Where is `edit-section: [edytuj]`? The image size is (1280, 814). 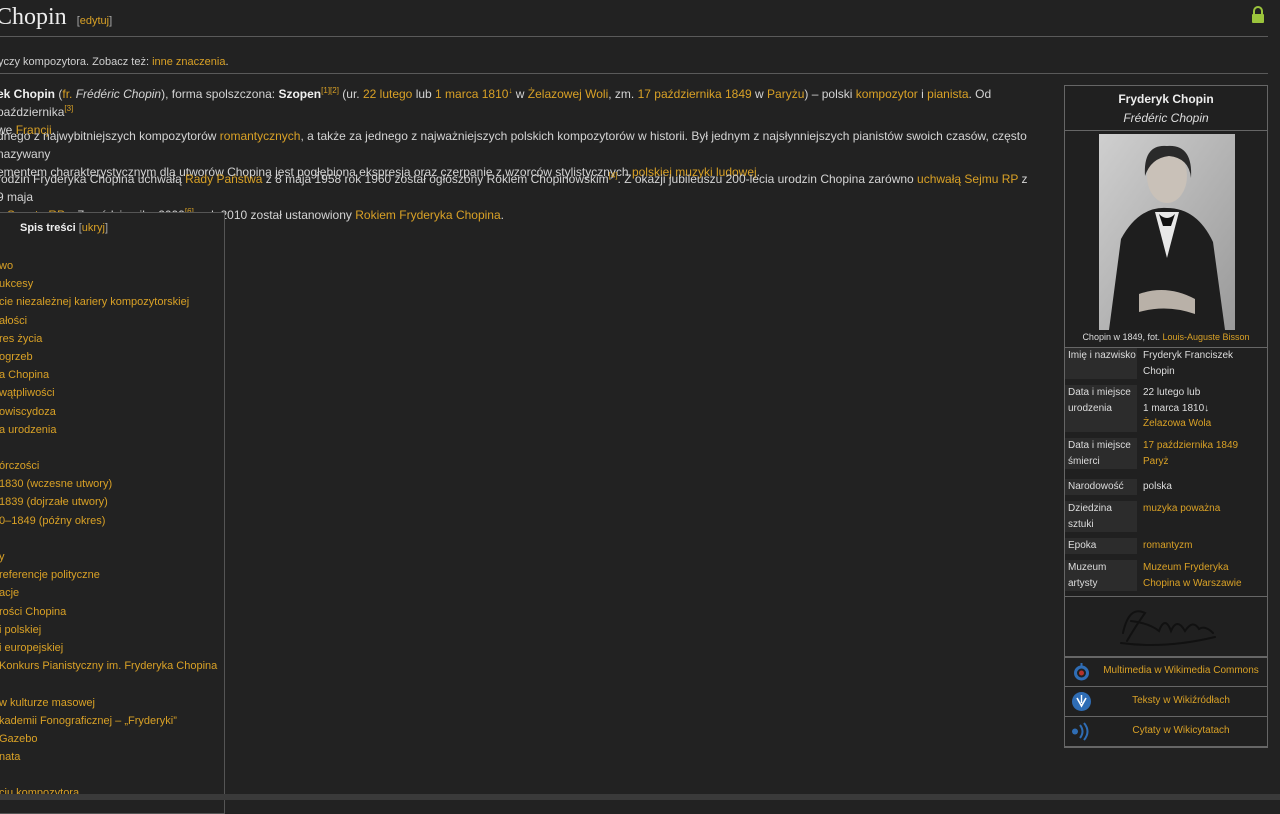 edit-section: [edytuj] is located at coordinates (94, 21).